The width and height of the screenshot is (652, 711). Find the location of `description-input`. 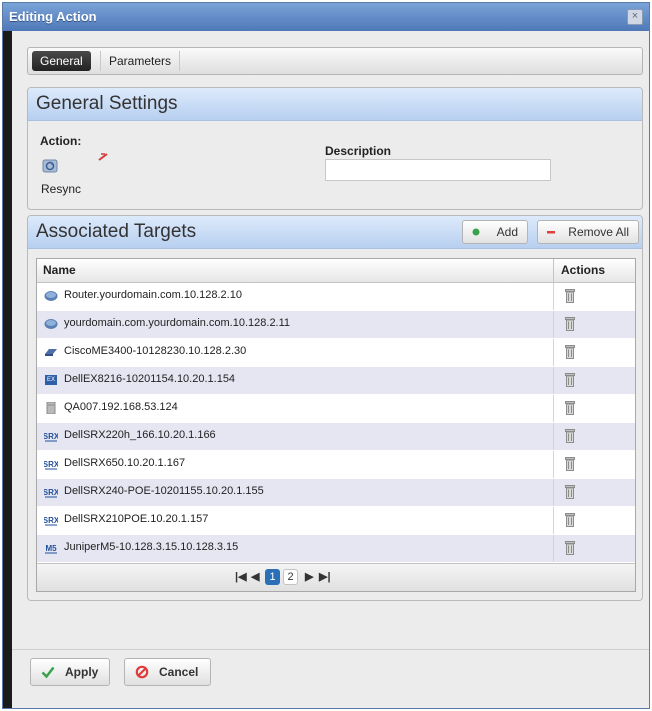

description-input is located at coordinates (438, 170).